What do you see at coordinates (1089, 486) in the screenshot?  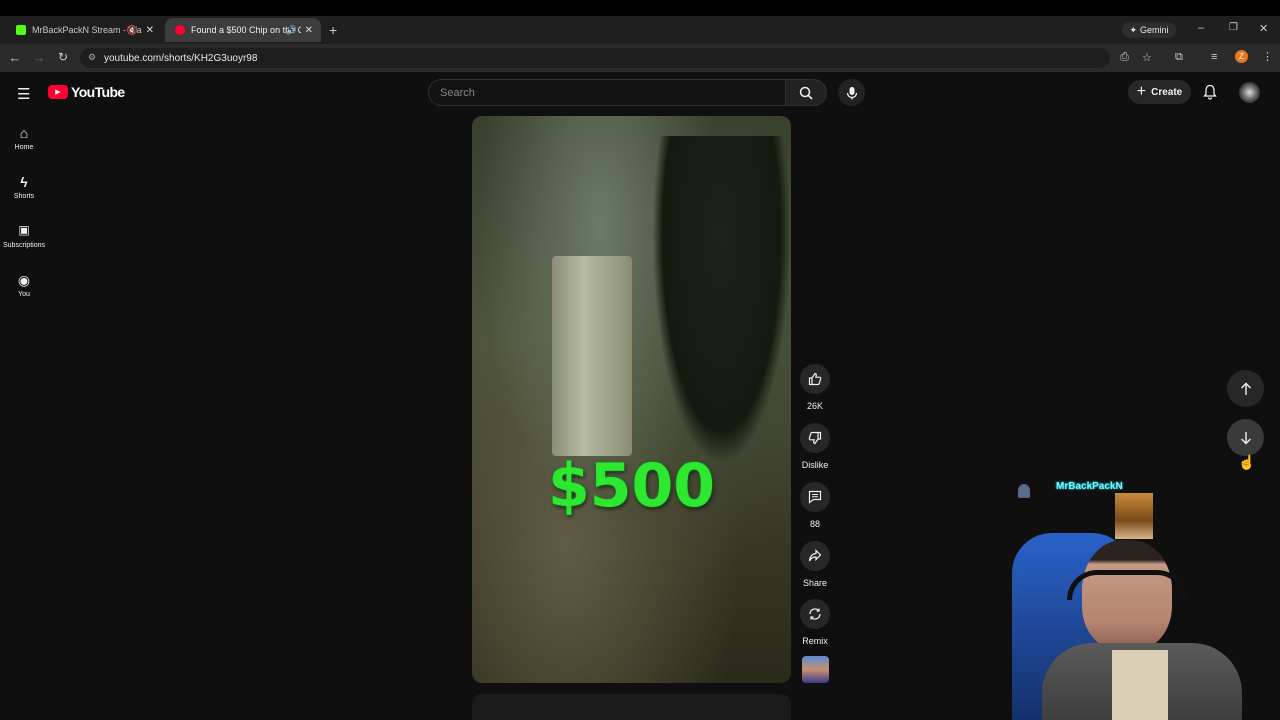 I see `streamer-name: MrBackPackN` at bounding box center [1089, 486].